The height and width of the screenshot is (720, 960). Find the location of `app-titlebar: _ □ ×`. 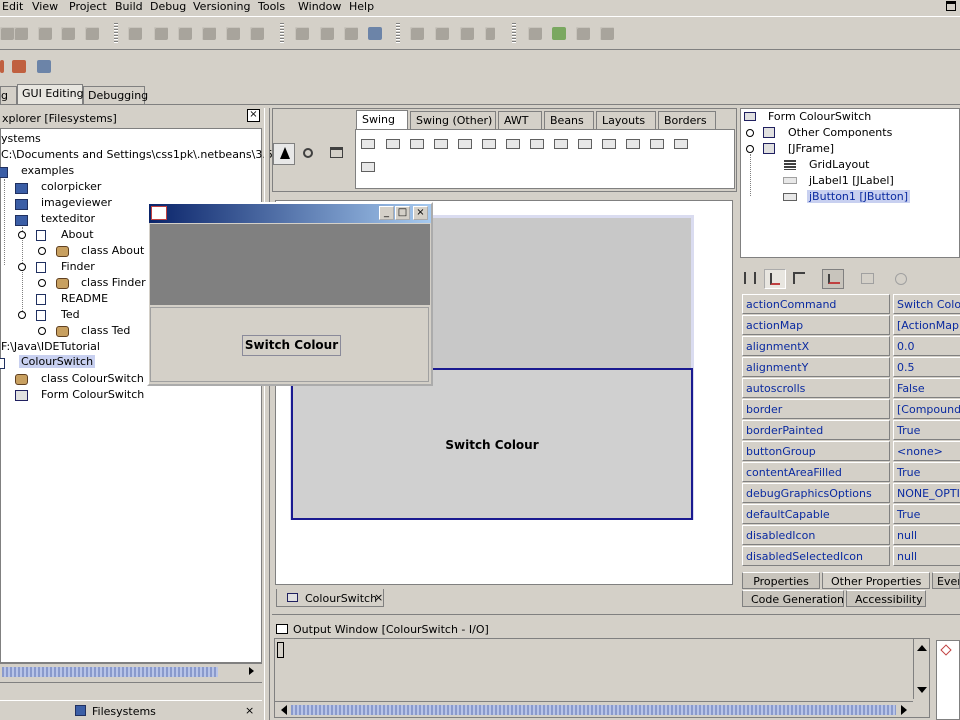

app-titlebar: _ □ × is located at coordinates (290, 213).